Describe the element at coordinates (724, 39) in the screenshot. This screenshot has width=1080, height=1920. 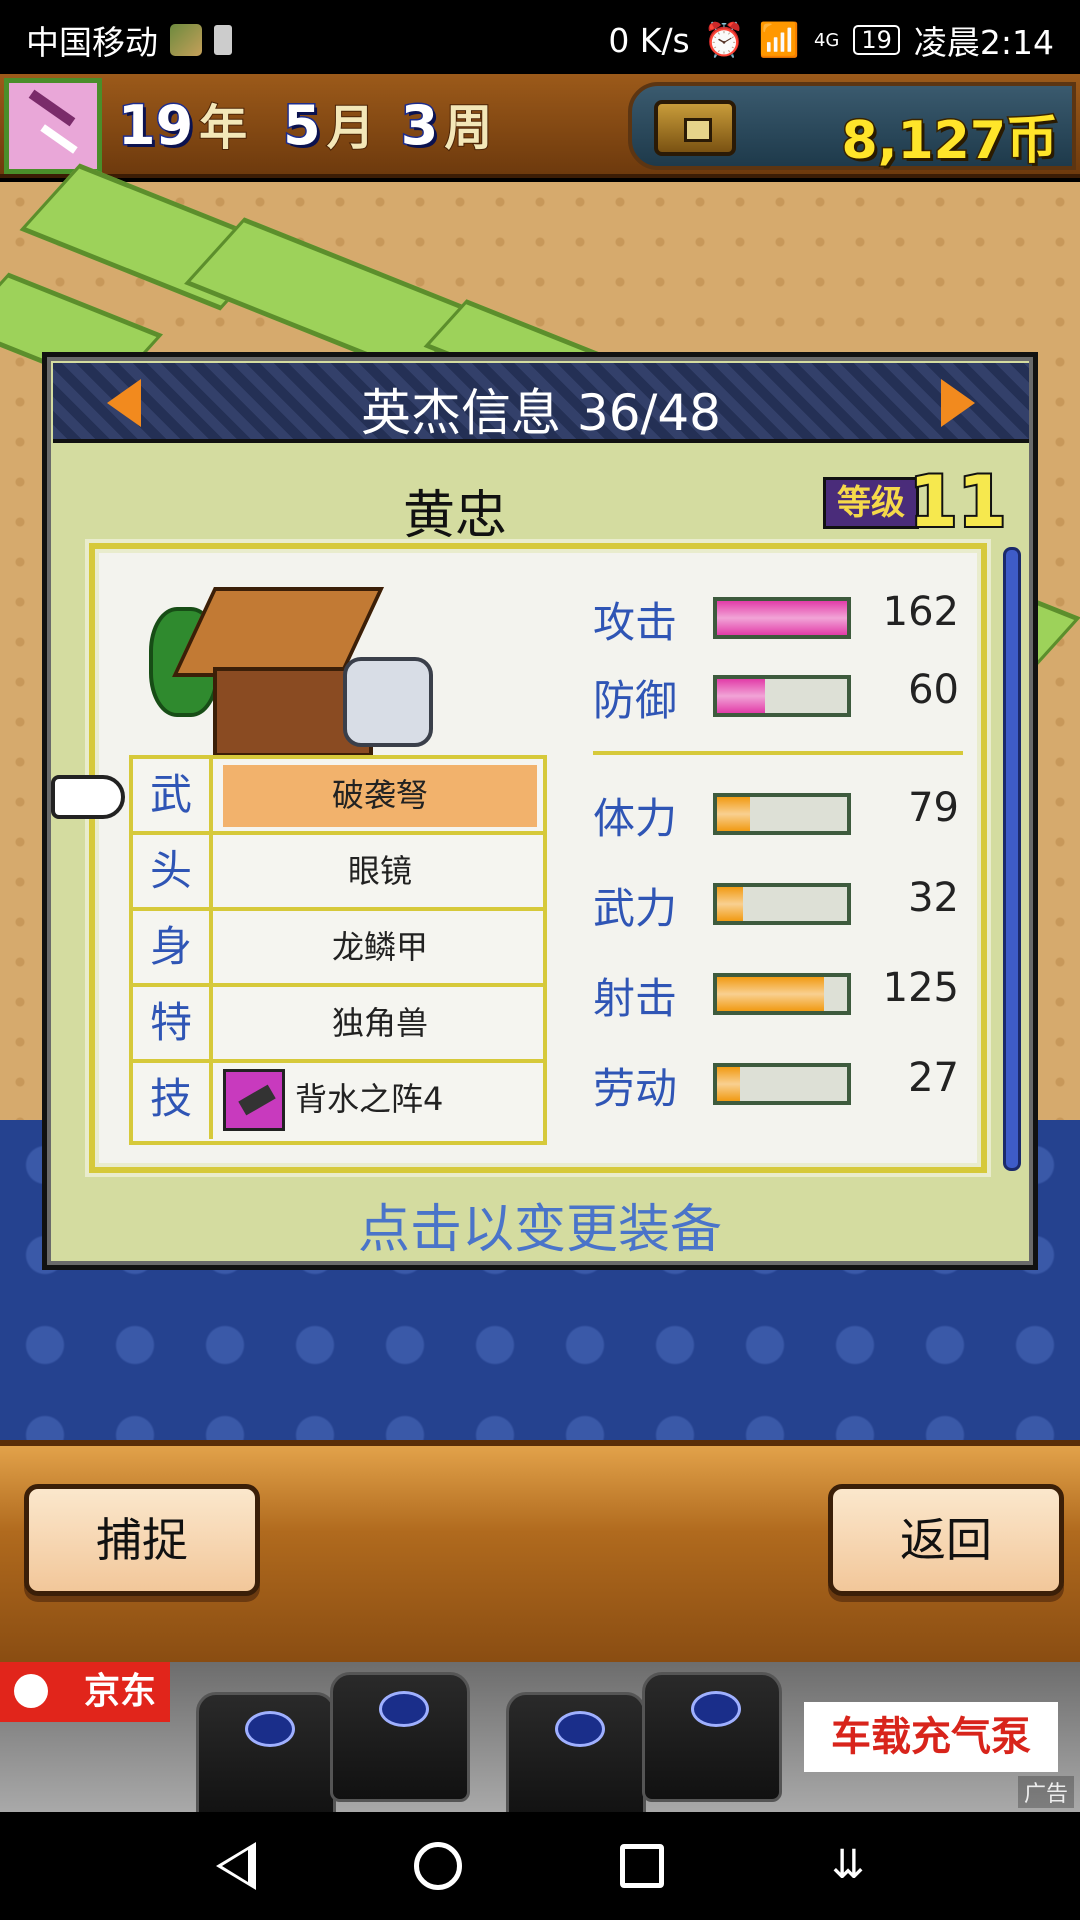
I see `alarm-icon: ⏰` at that location.